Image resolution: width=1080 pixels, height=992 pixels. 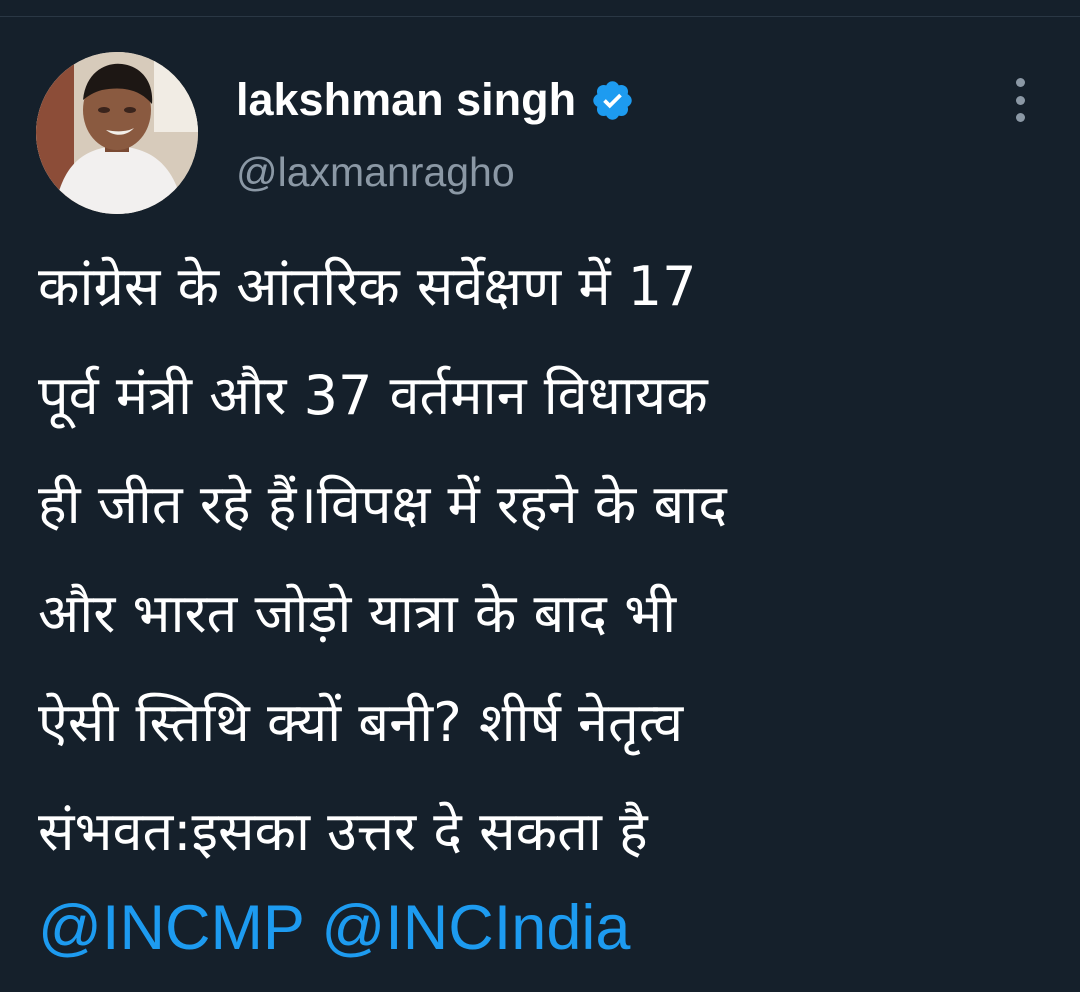 What do you see at coordinates (373, 395) in the screenshot?
I see `tweet-text-line: पूर्व मंत्री और 37 वर्तमान विधायक` at bounding box center [373, 395].